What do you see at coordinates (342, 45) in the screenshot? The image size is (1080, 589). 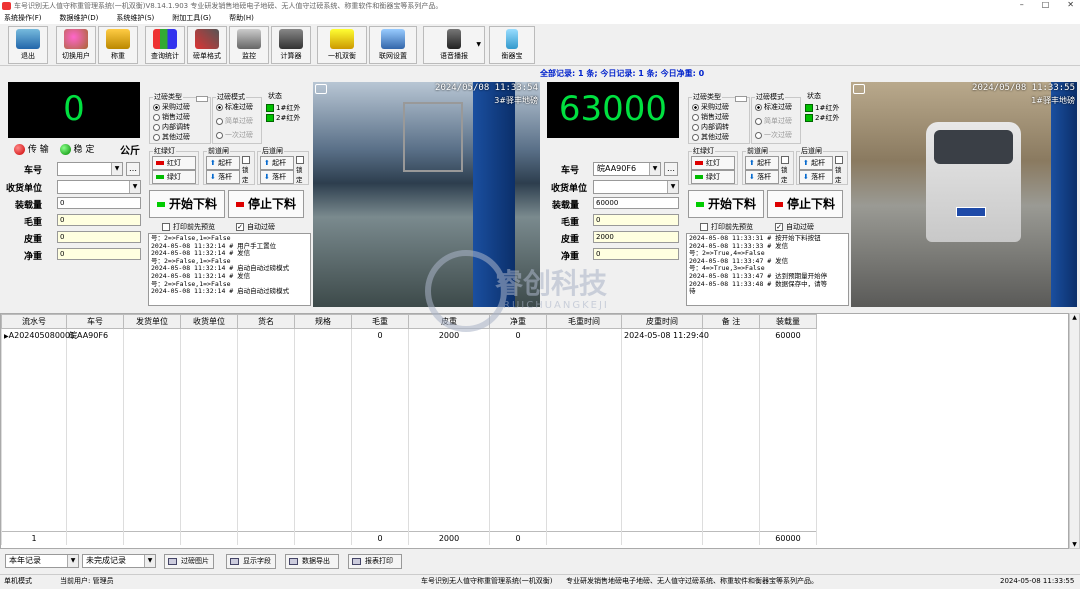 I see `dual-scale-button: 一机双衡` at bounding box center [342, 45].